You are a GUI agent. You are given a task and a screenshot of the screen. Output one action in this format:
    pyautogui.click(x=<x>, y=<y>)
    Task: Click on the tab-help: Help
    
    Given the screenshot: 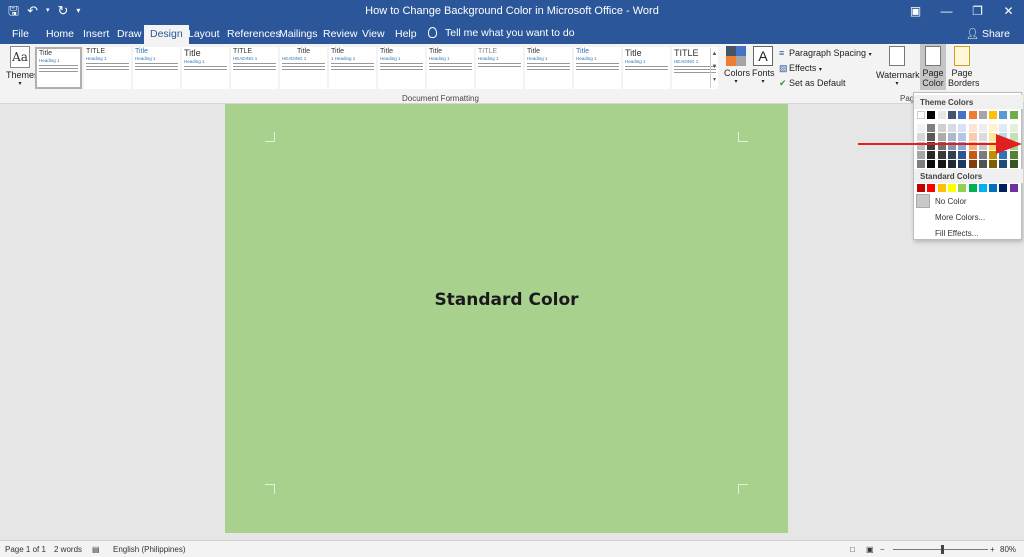 What is the action you would take?
    pyautogui.click(x=406, y=34)
    